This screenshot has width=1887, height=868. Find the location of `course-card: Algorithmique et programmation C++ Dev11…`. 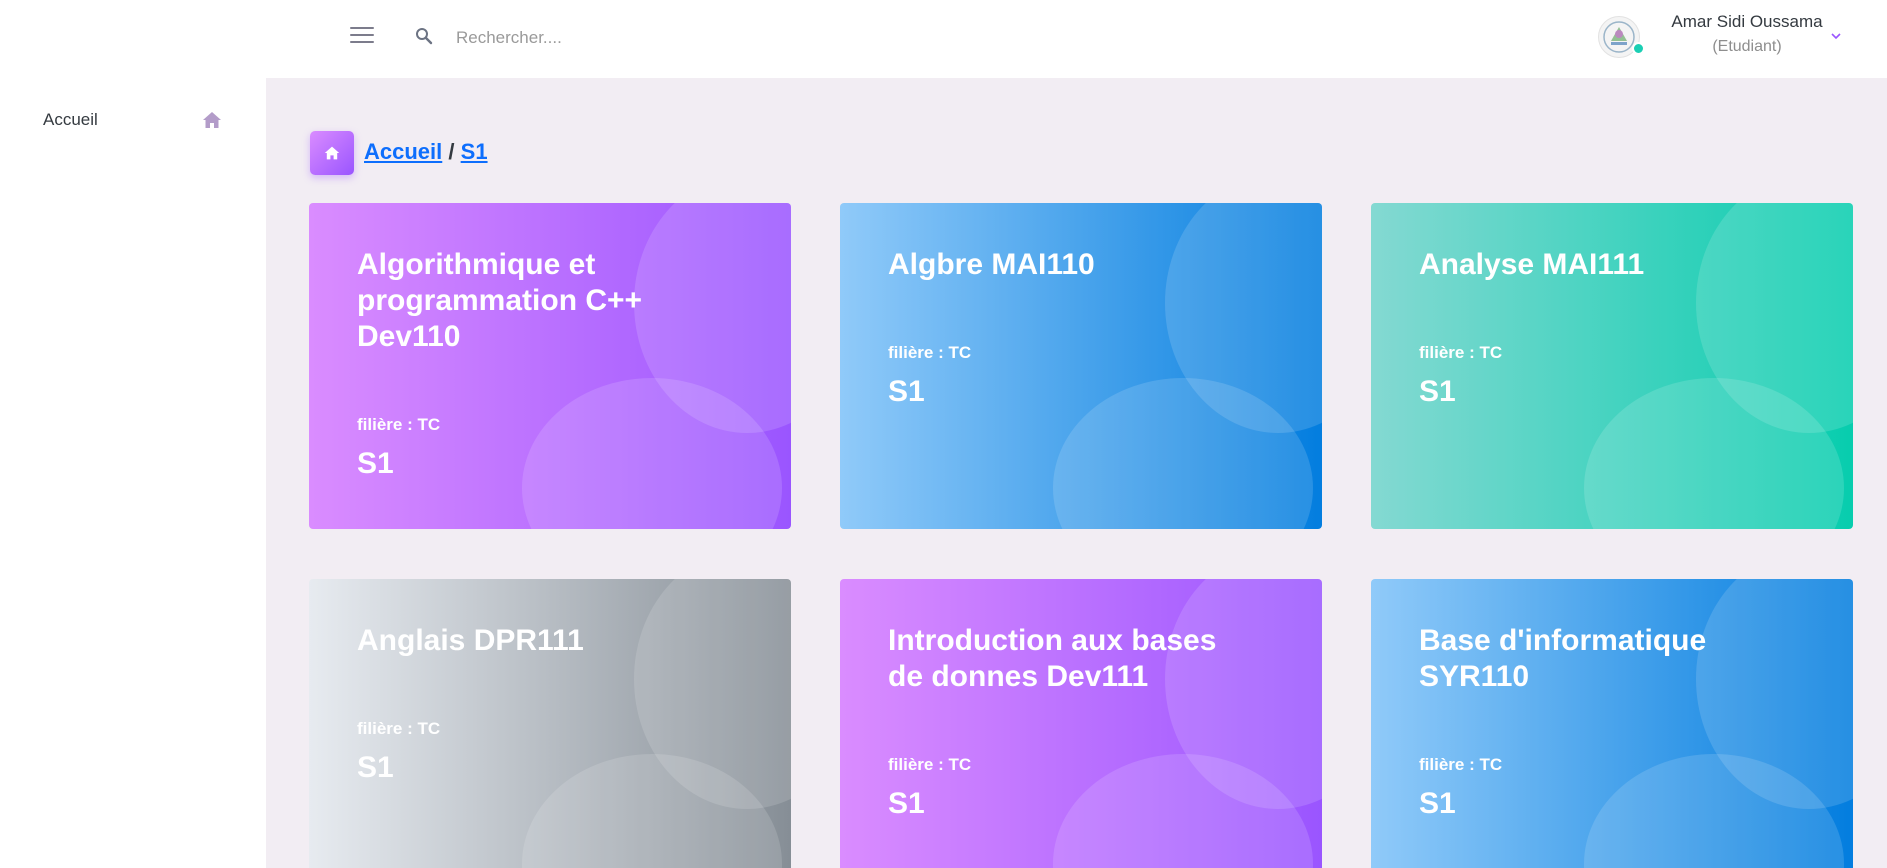

course-card: Algorithmique et programmation C++ Dev11… is located at coordinates (550, 366).